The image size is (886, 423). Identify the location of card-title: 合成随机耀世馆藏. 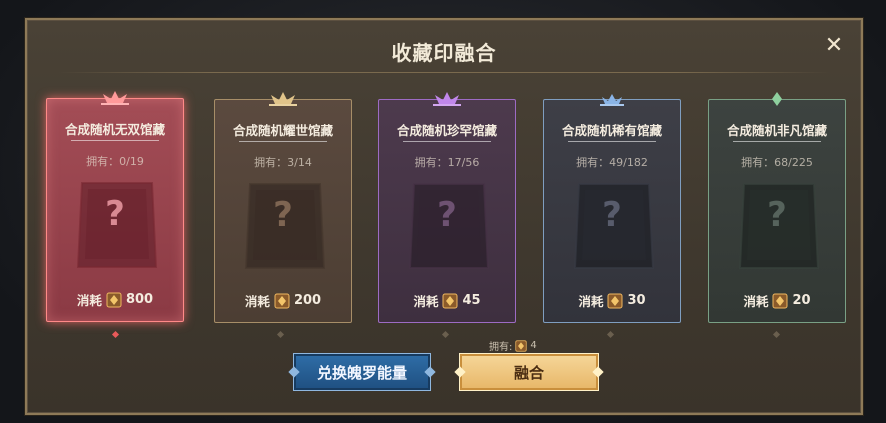
(282, 130).